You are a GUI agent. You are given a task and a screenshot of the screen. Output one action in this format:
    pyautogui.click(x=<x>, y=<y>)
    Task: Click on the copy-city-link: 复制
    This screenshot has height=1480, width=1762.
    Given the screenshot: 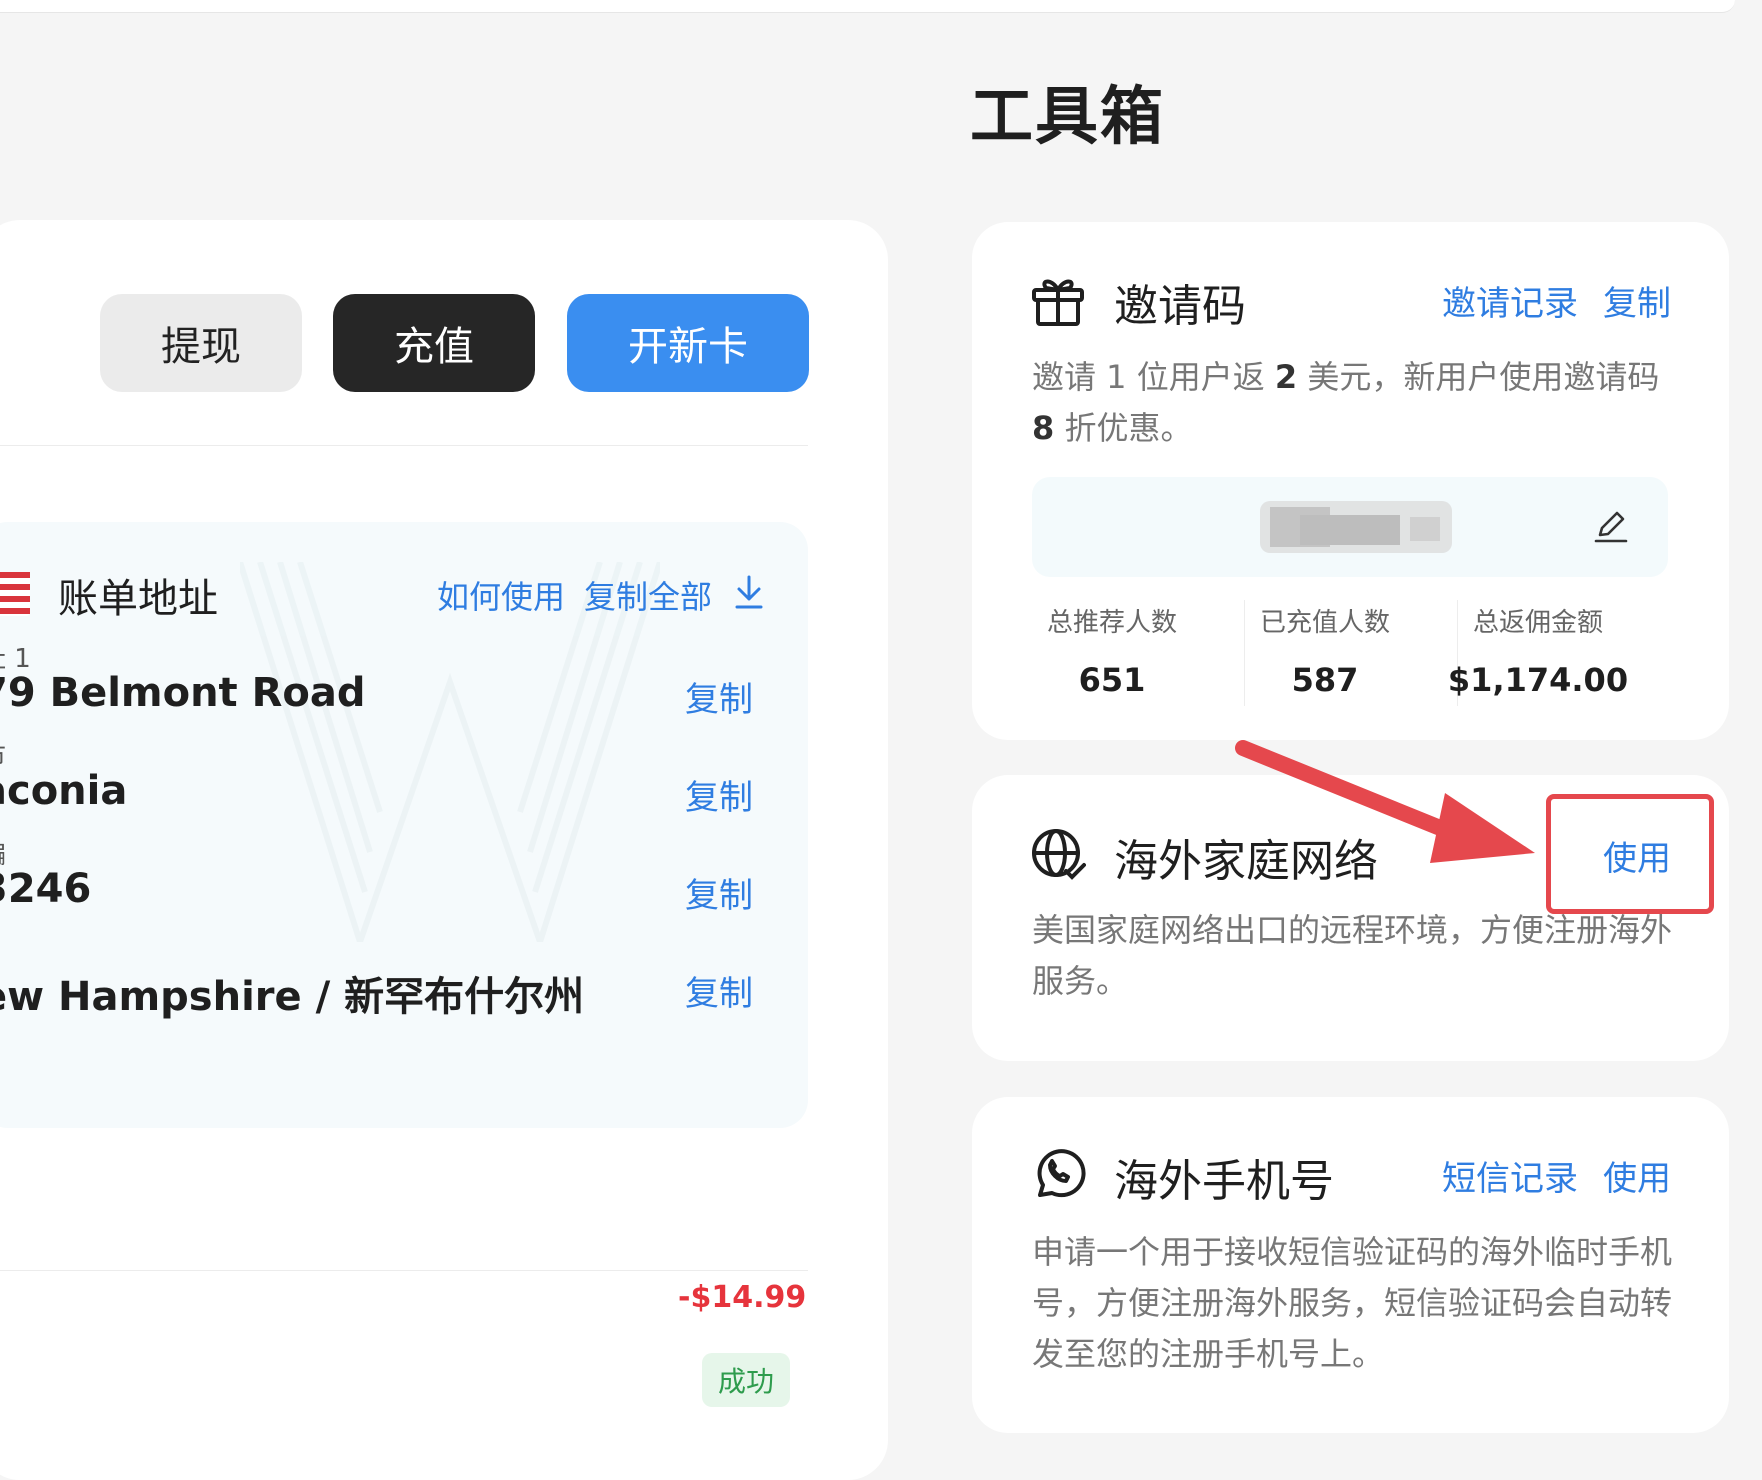 What is the action you would take?
    pyautogui.click(x=719, y=794)
    